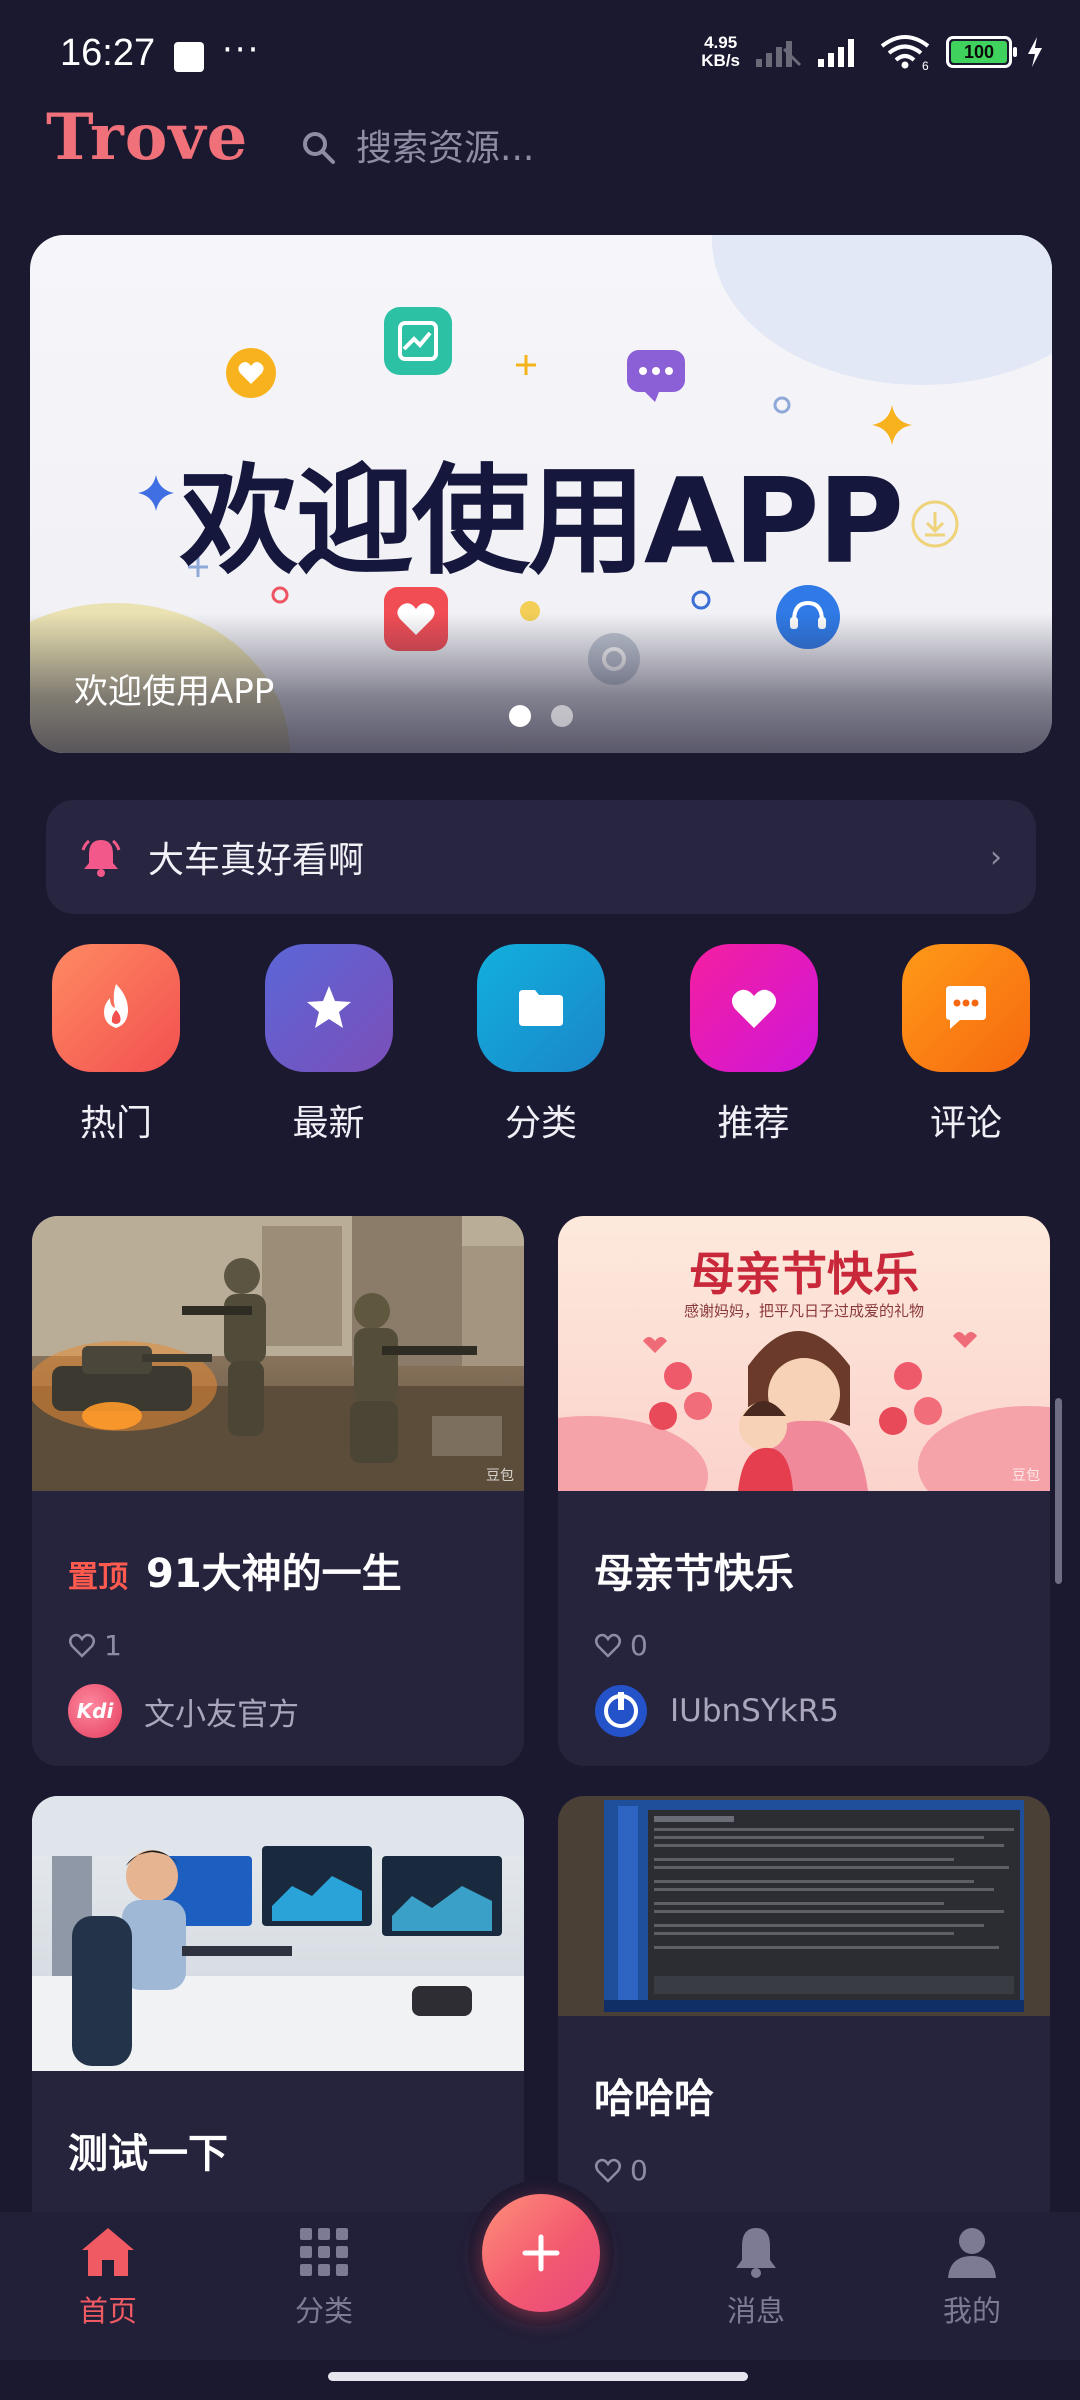  Describe the element at coordinates (148, 2154) in the screenshot. I see `post-title-text: 测试一下` at that location.